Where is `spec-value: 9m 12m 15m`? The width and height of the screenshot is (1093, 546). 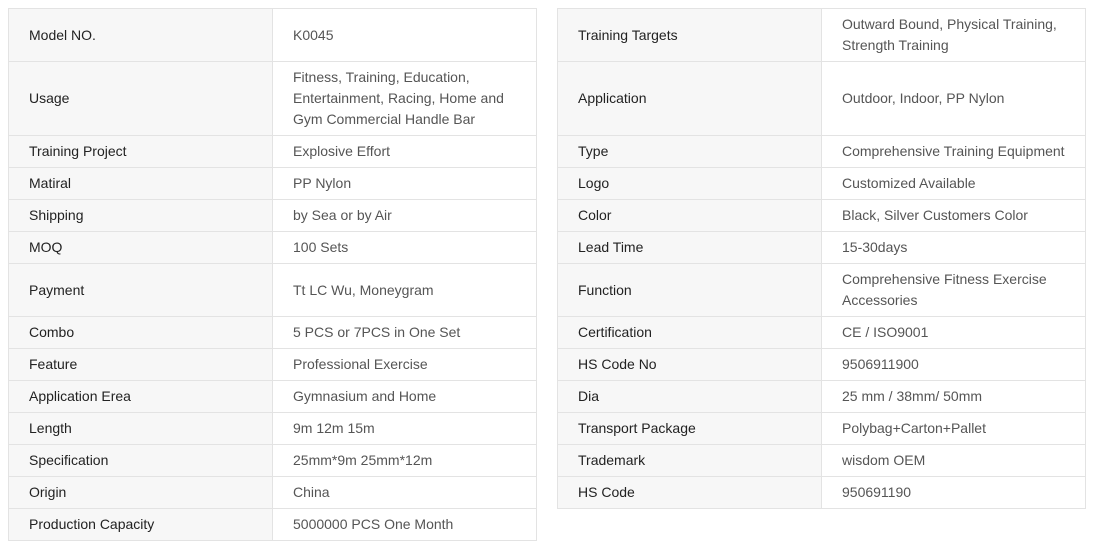 spec-value: 9m 12m 15m is located at coordinates (404, 428).